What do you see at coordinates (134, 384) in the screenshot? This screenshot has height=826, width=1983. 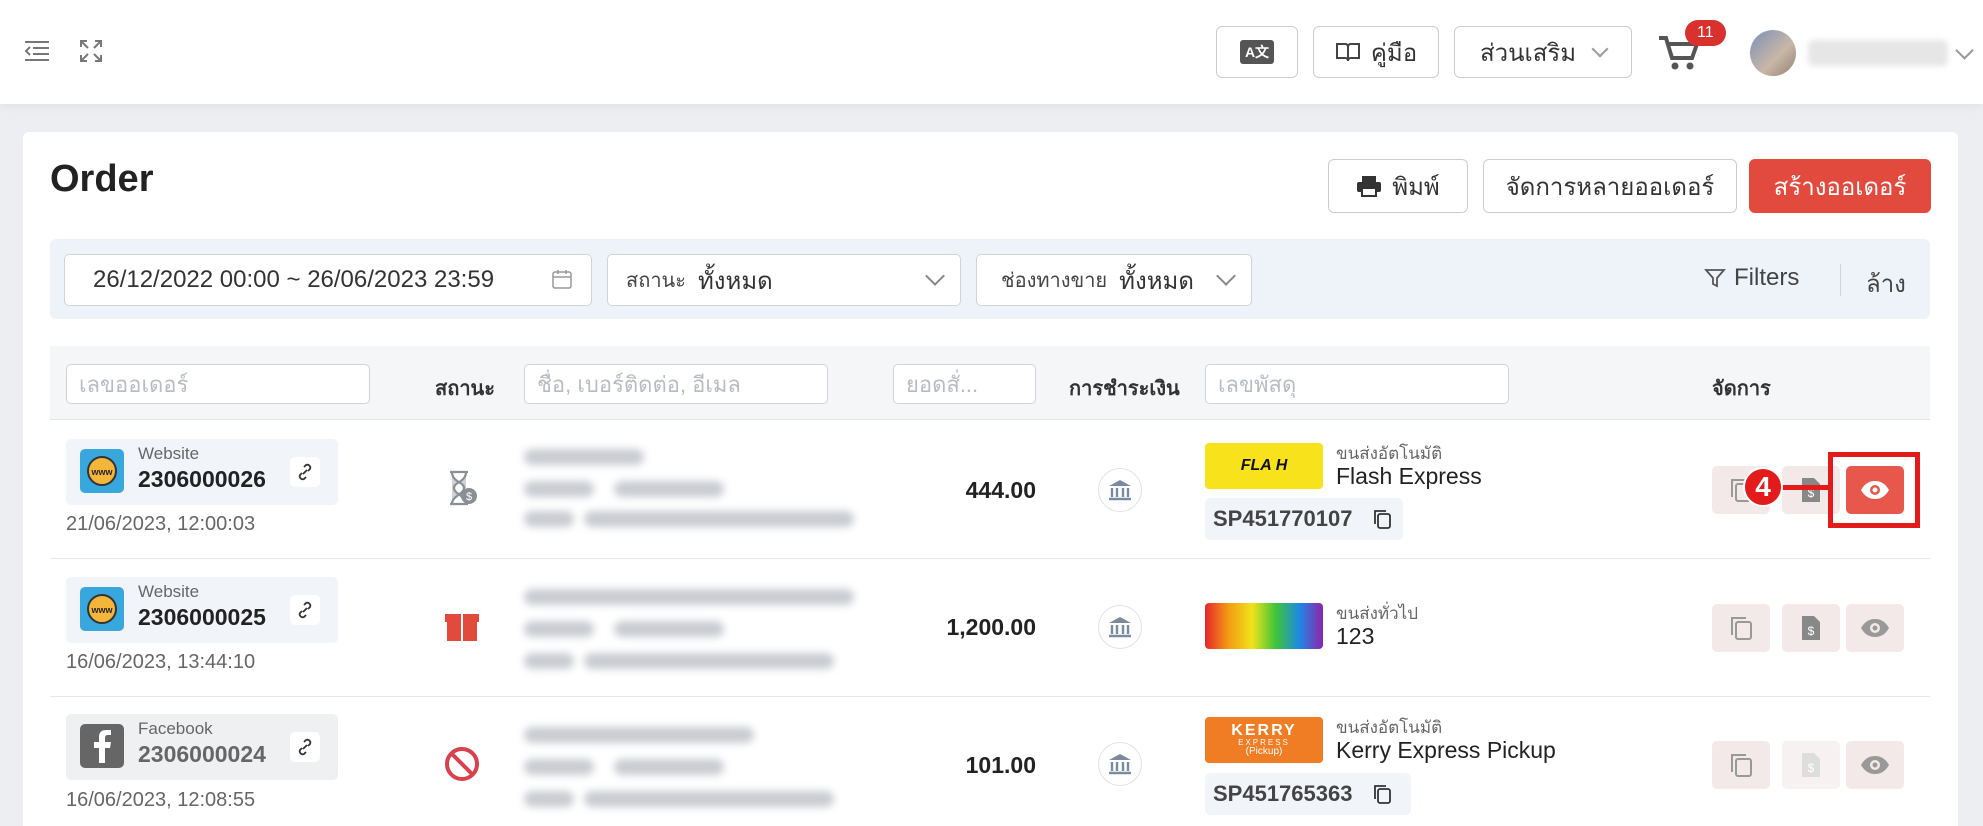 I see `order-number-placeholder: เลขออเดอร์` at bounding box center [134, 384].